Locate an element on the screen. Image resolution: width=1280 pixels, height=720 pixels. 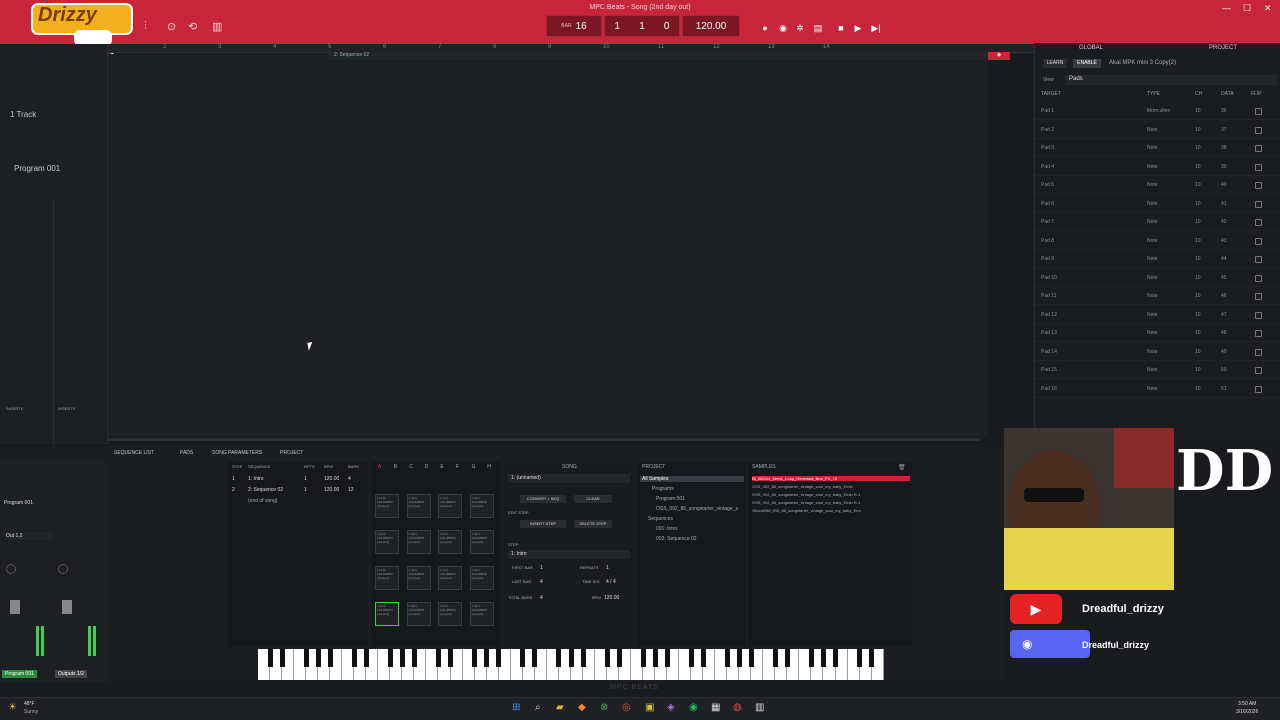
overdub-icon: ◉ is located at coordinates (783, 28).